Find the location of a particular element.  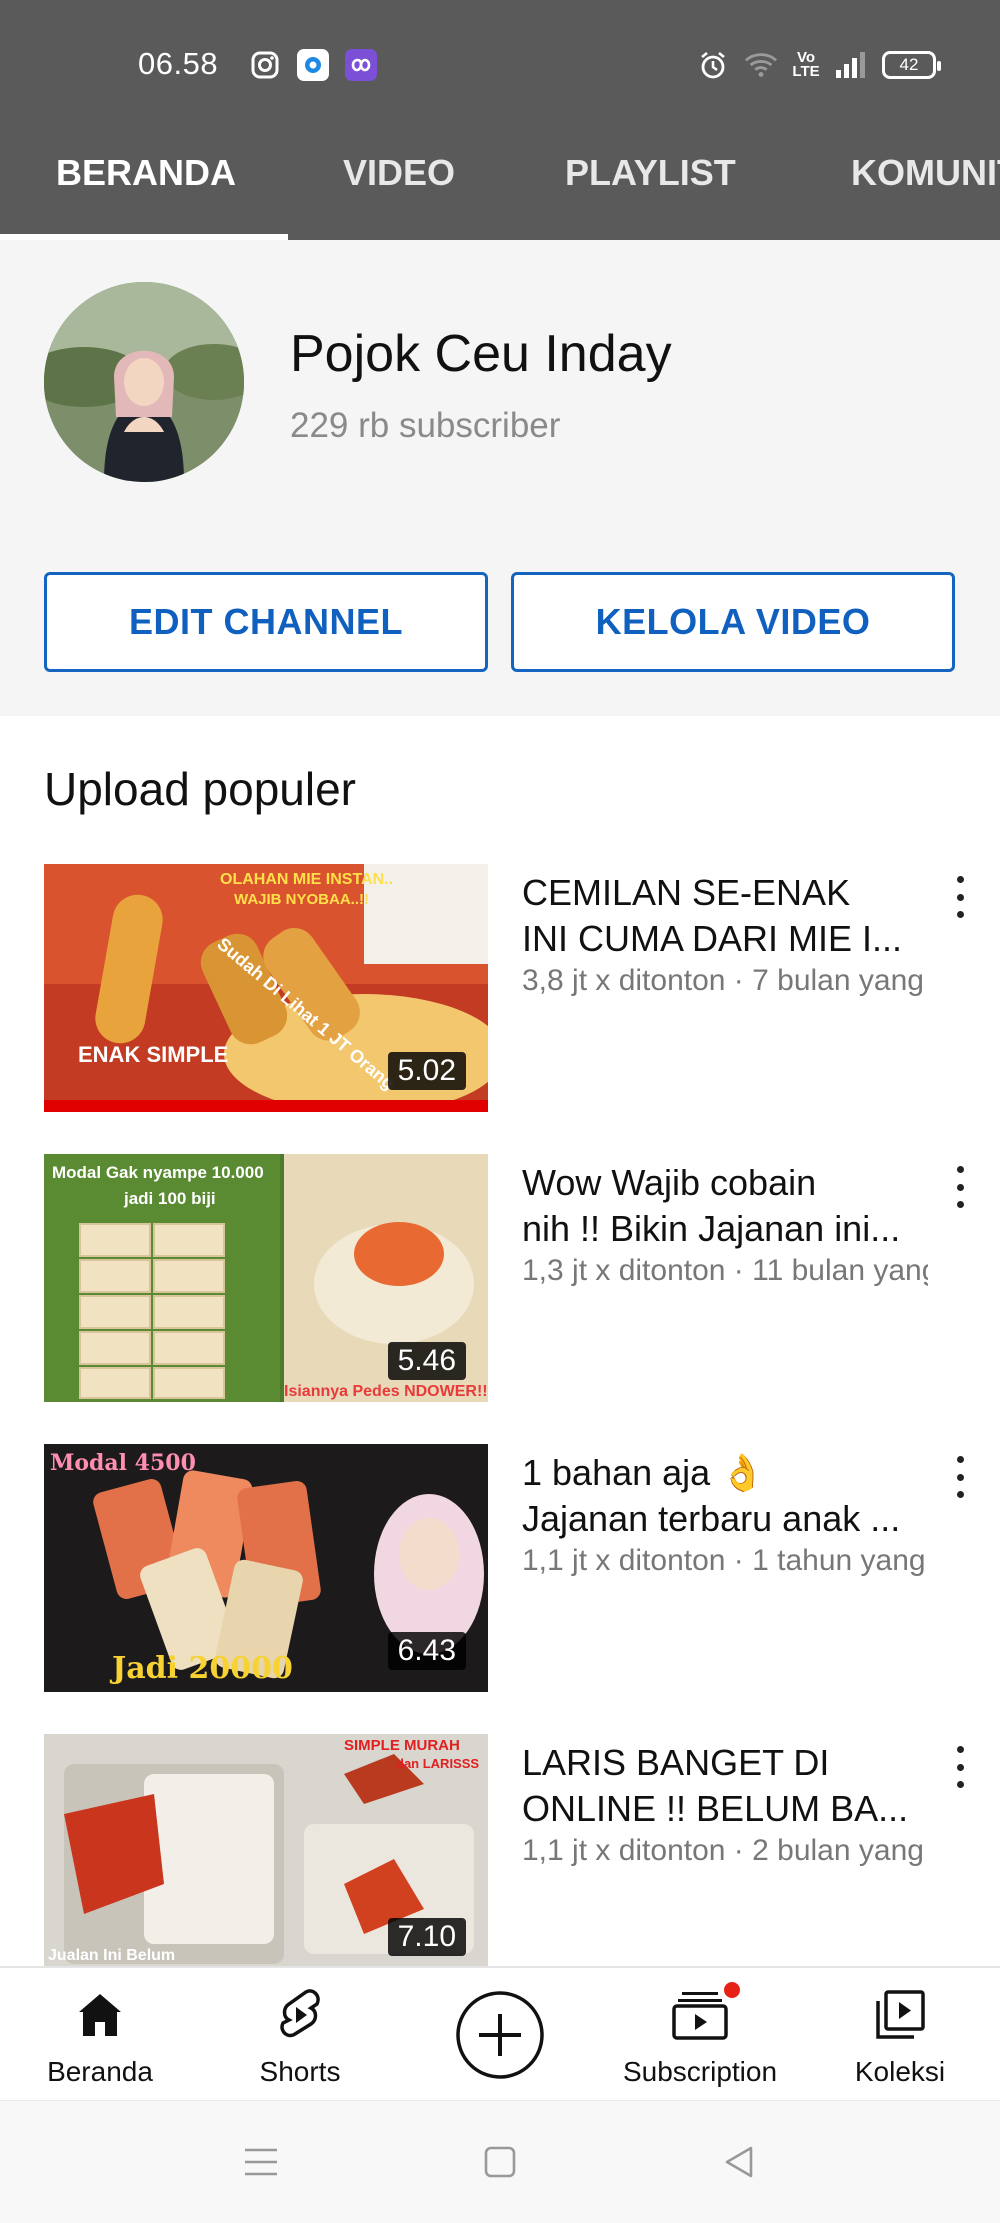

shorts-icon is located at coordinates (300, 2015).